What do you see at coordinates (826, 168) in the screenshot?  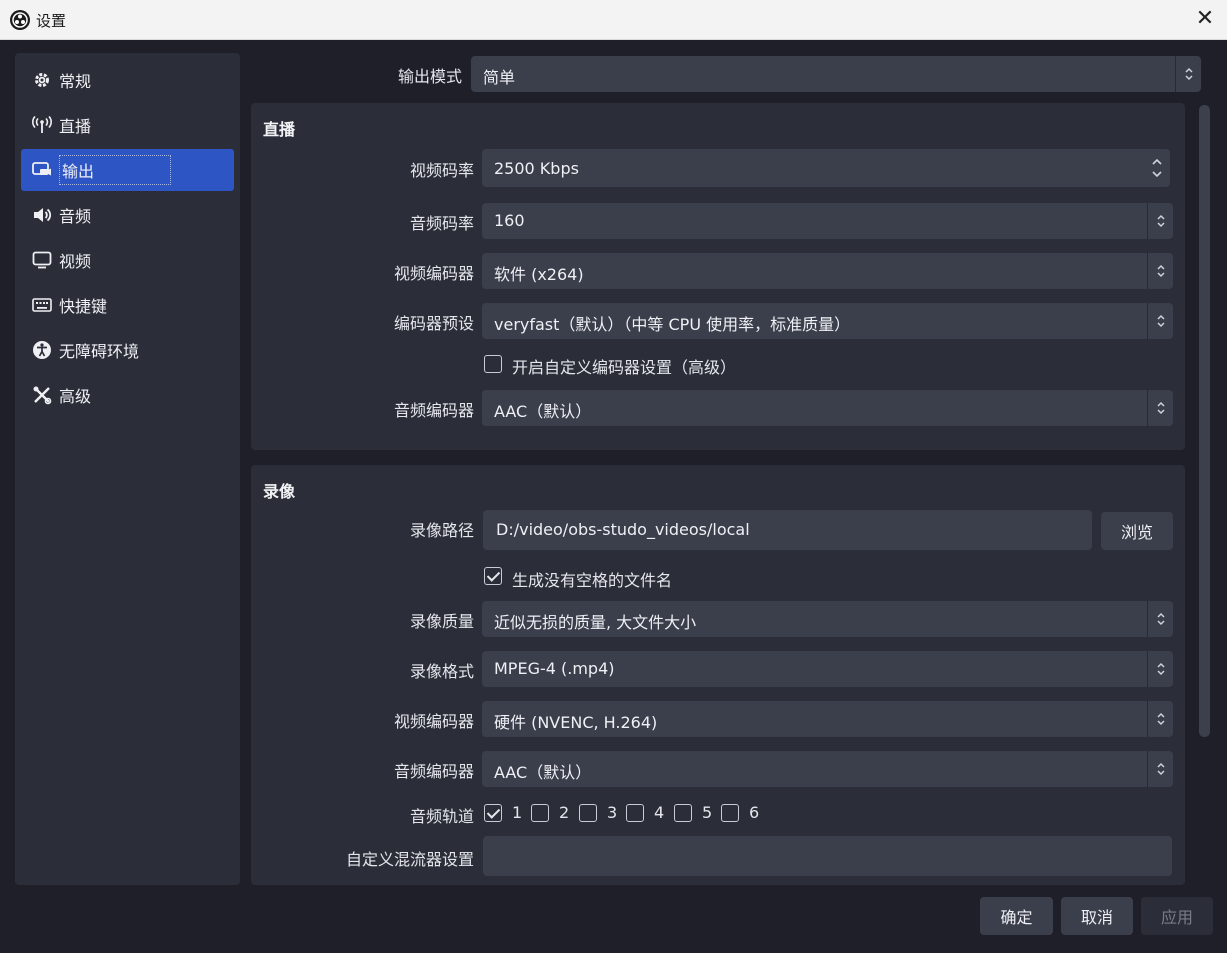 I see `video-bitrate-spinbox: 2500 Kbps` at bounding box center [826, 168].